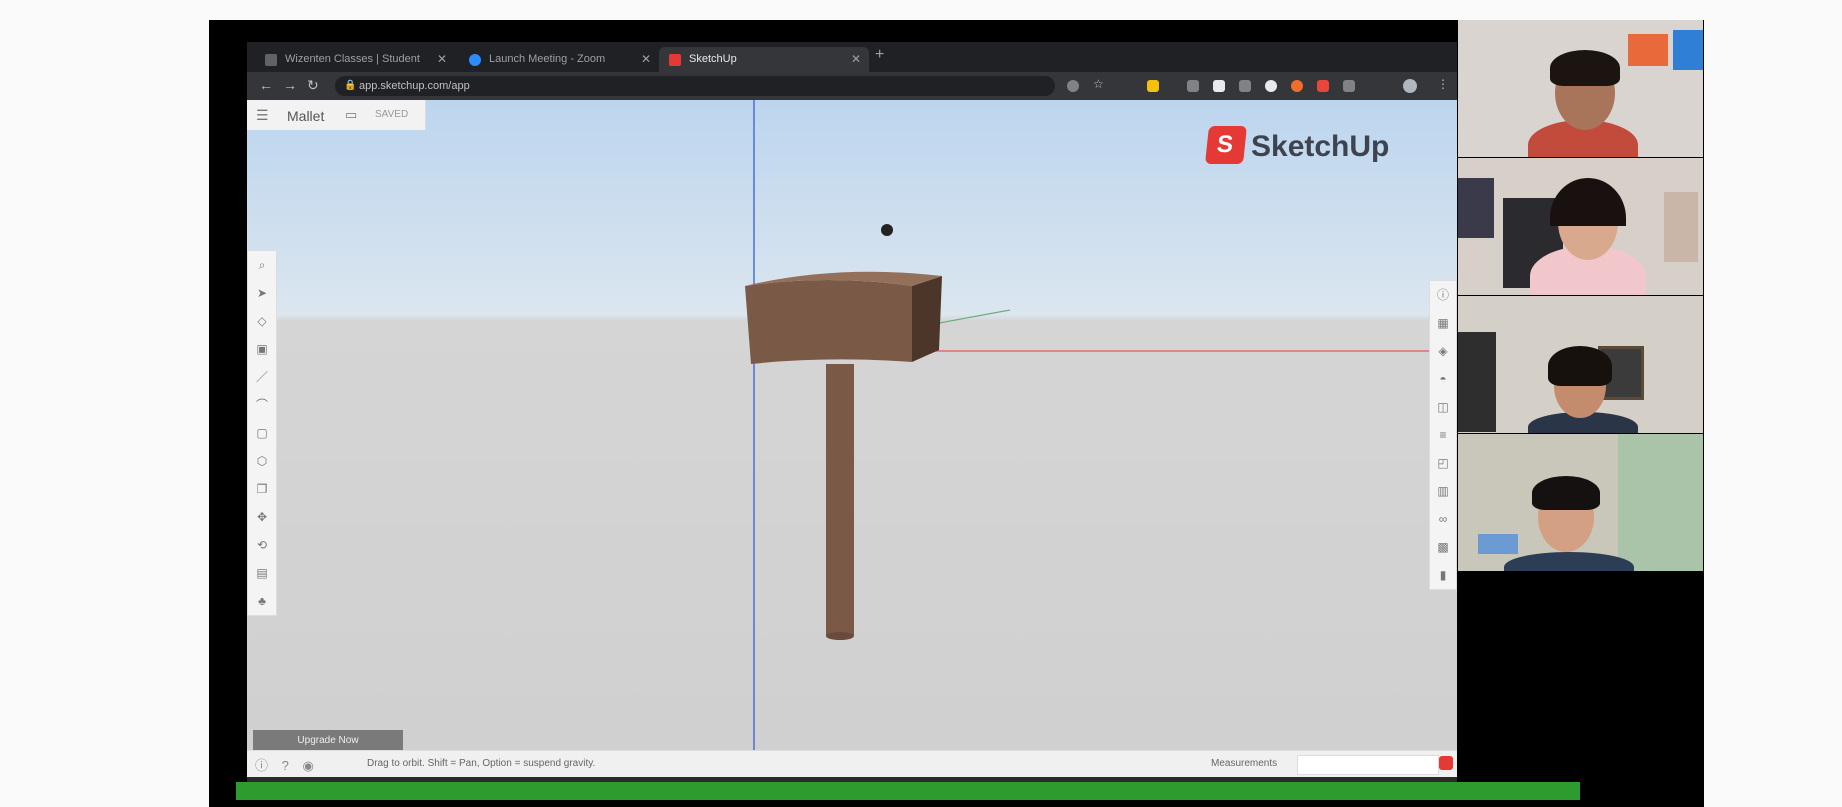 The height and width of the screenshot is (807, 1842). What do you see at coordinates (1443, 323) in the screenshot?
I see `instructor-icon: ▦` at bounding box center [1443, 323].